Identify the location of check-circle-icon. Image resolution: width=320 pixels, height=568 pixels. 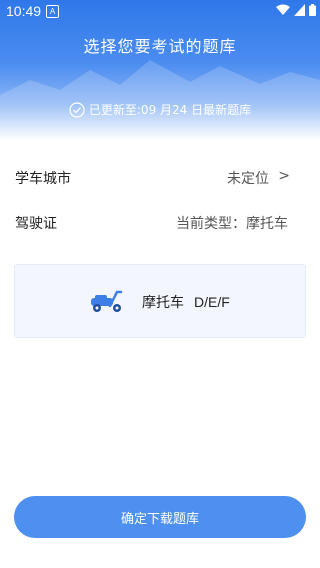
(77, 109).